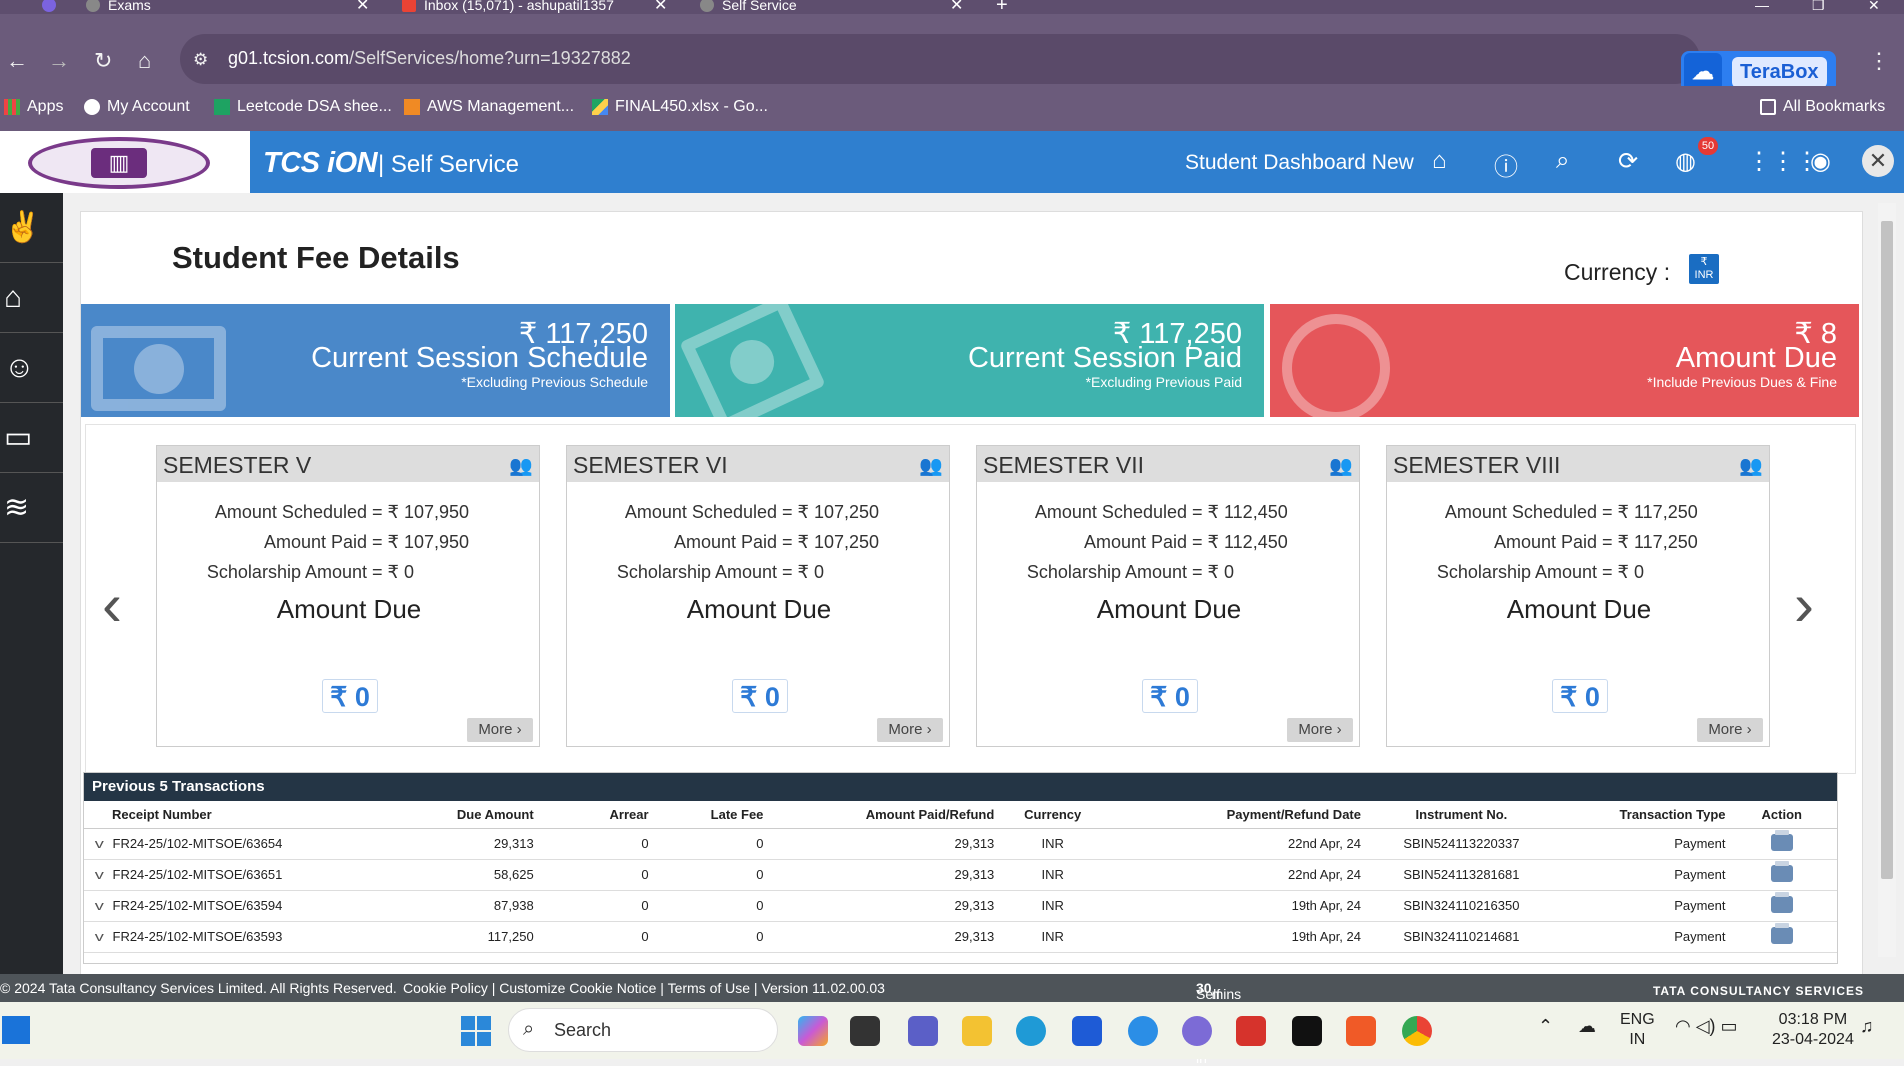  I want to click on windows-start-icon, so click(476, 1031).